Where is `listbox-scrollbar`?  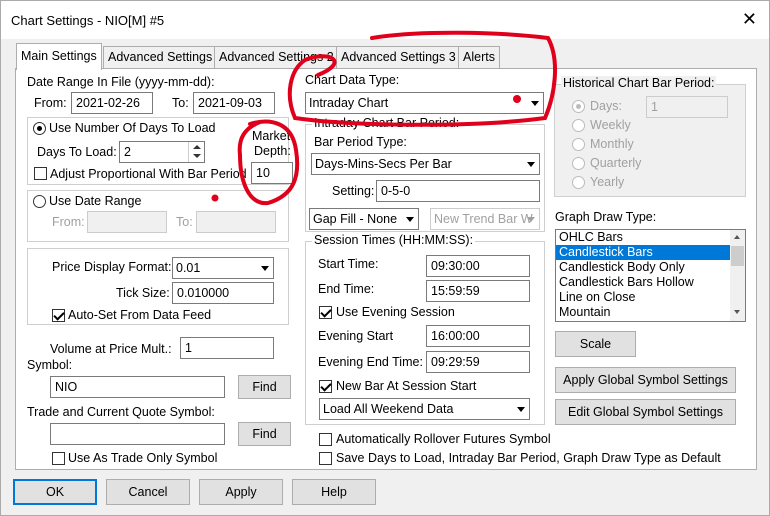
listbox-scrollbar is located at coordinates (737, 275).